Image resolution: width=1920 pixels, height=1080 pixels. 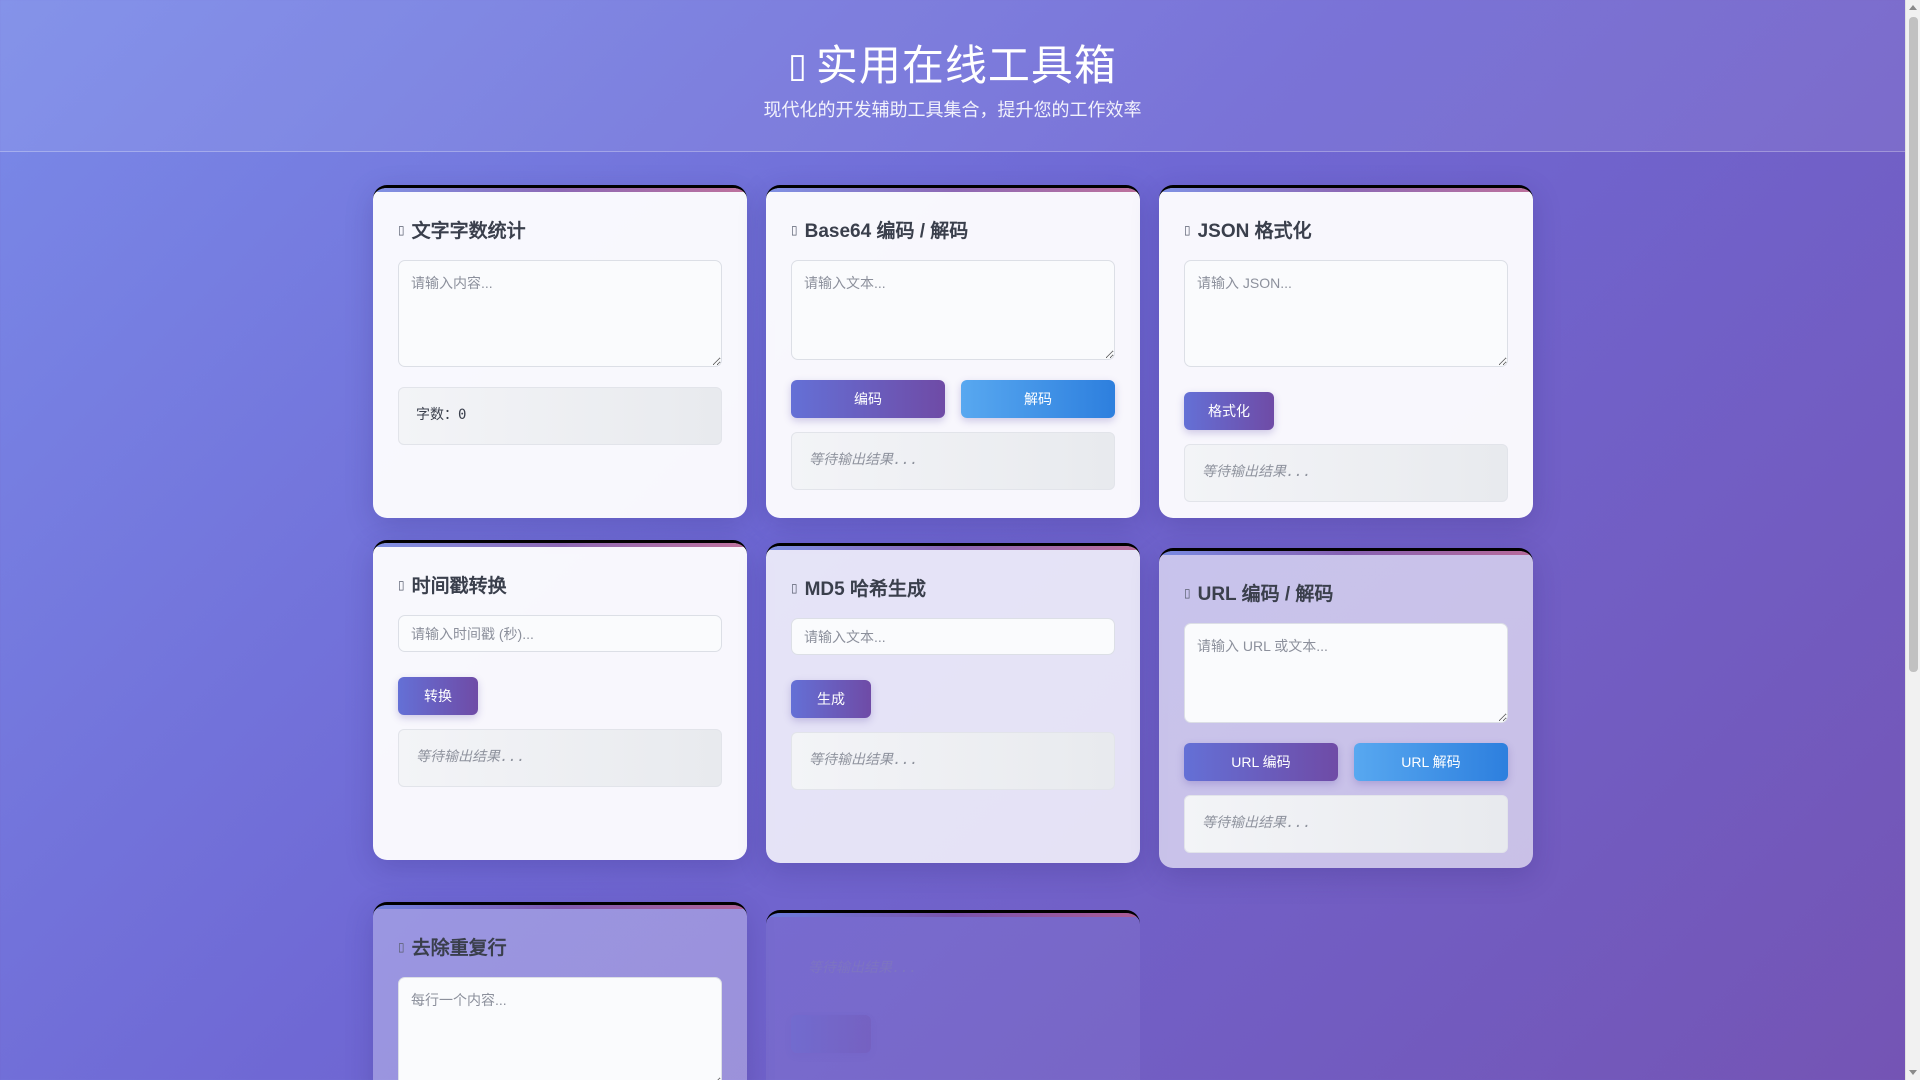 I want to click on base64-encode-button: 编码, so click(x=868, y=399).